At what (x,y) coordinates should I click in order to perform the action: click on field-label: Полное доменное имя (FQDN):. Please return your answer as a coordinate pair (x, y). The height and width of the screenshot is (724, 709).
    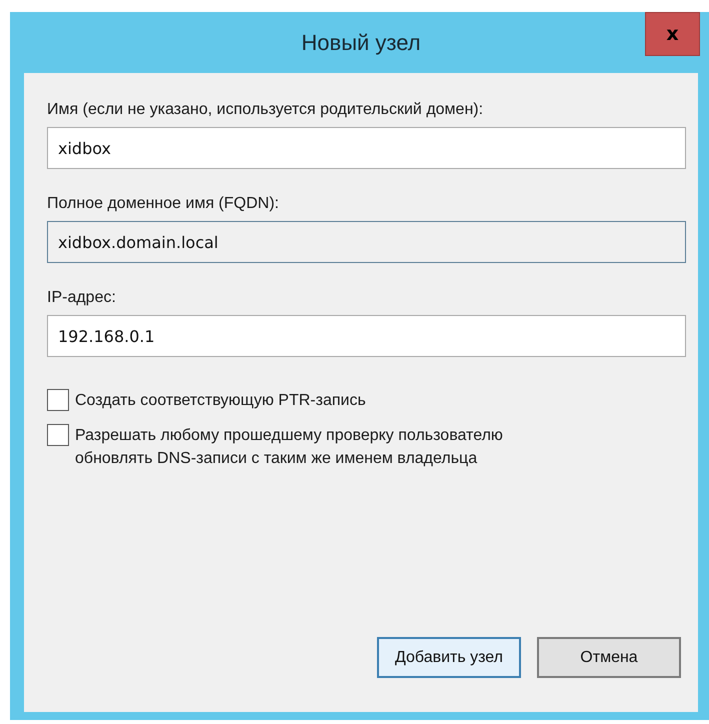
    Looking at the image, I should click on (163, 204).